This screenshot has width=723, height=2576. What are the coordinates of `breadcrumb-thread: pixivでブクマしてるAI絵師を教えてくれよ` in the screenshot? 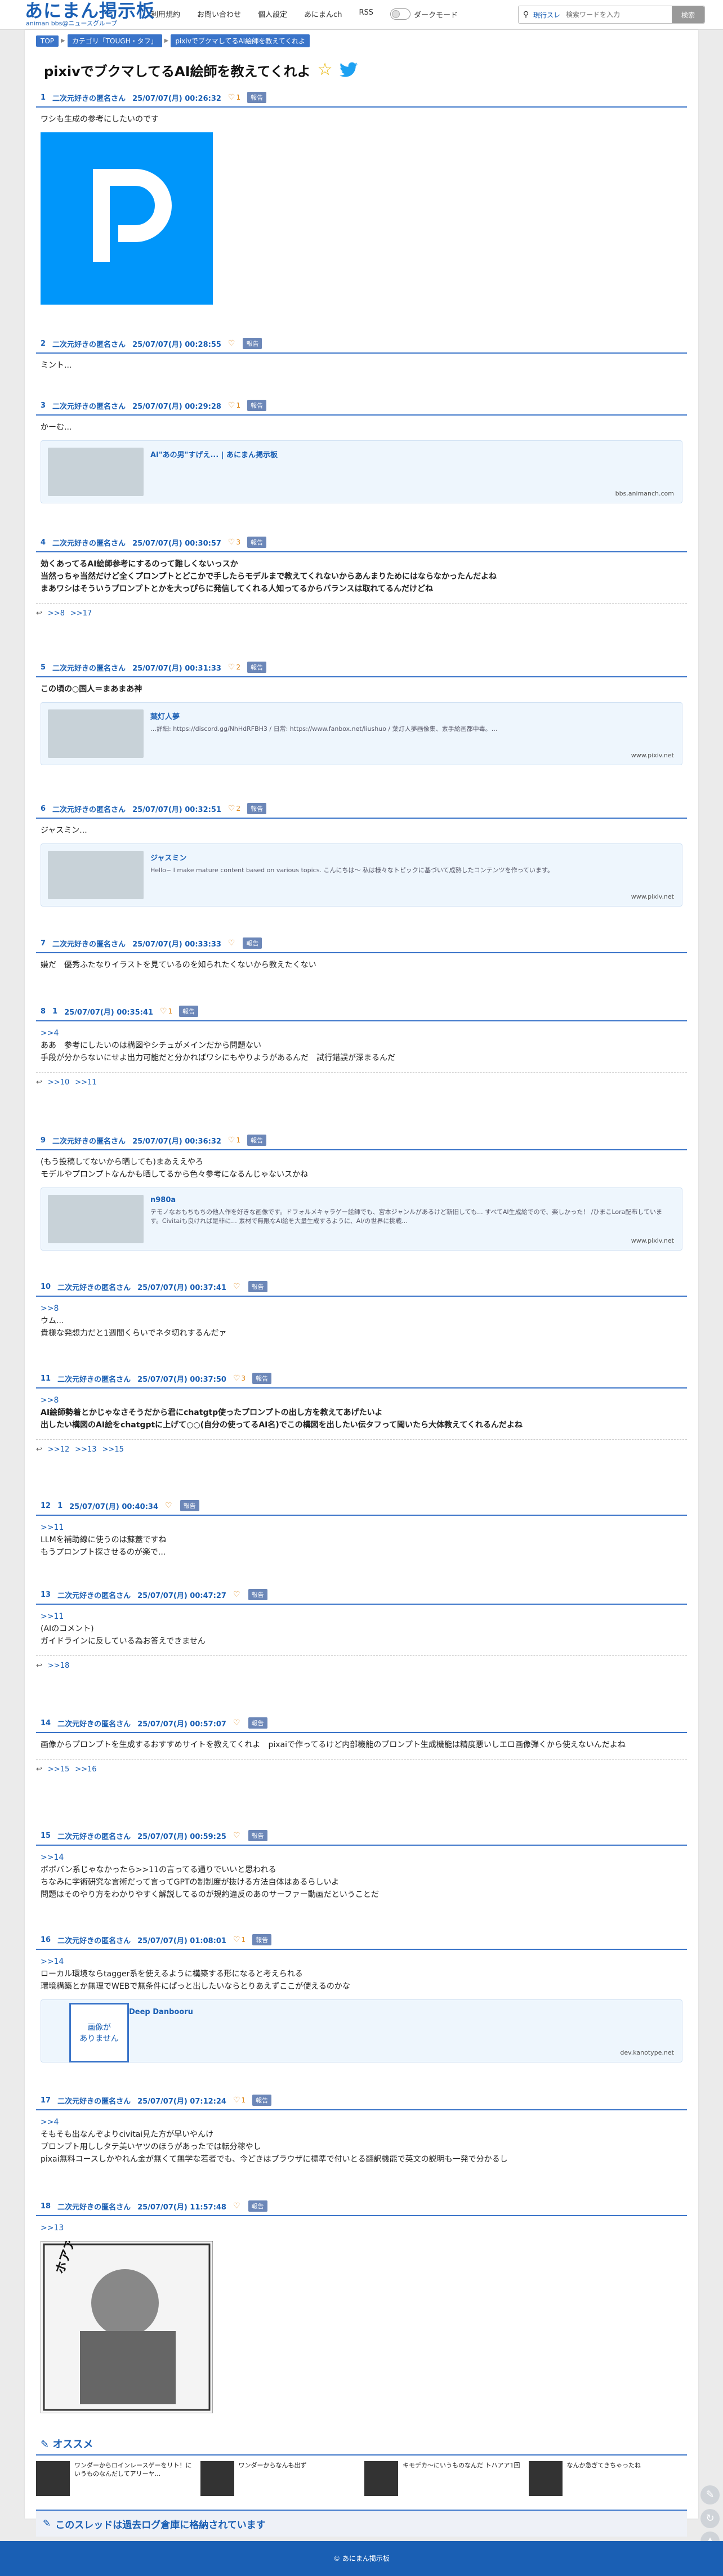 It's located at (240, 40).